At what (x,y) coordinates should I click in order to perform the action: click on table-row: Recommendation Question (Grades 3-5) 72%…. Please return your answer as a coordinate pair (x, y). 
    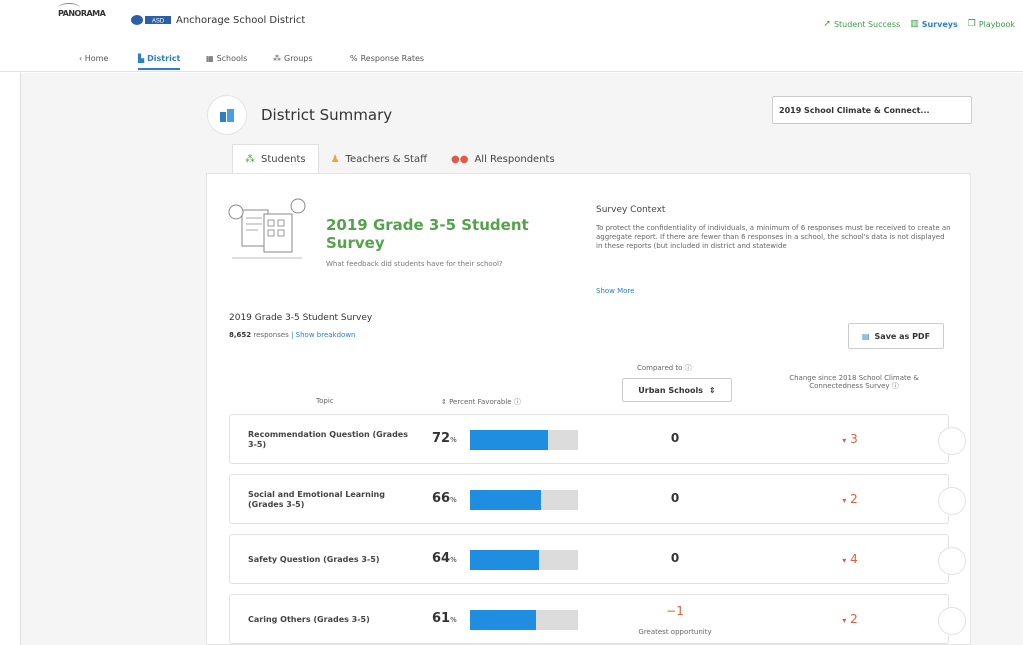
    Looking at the image, I should click on (597, 439).